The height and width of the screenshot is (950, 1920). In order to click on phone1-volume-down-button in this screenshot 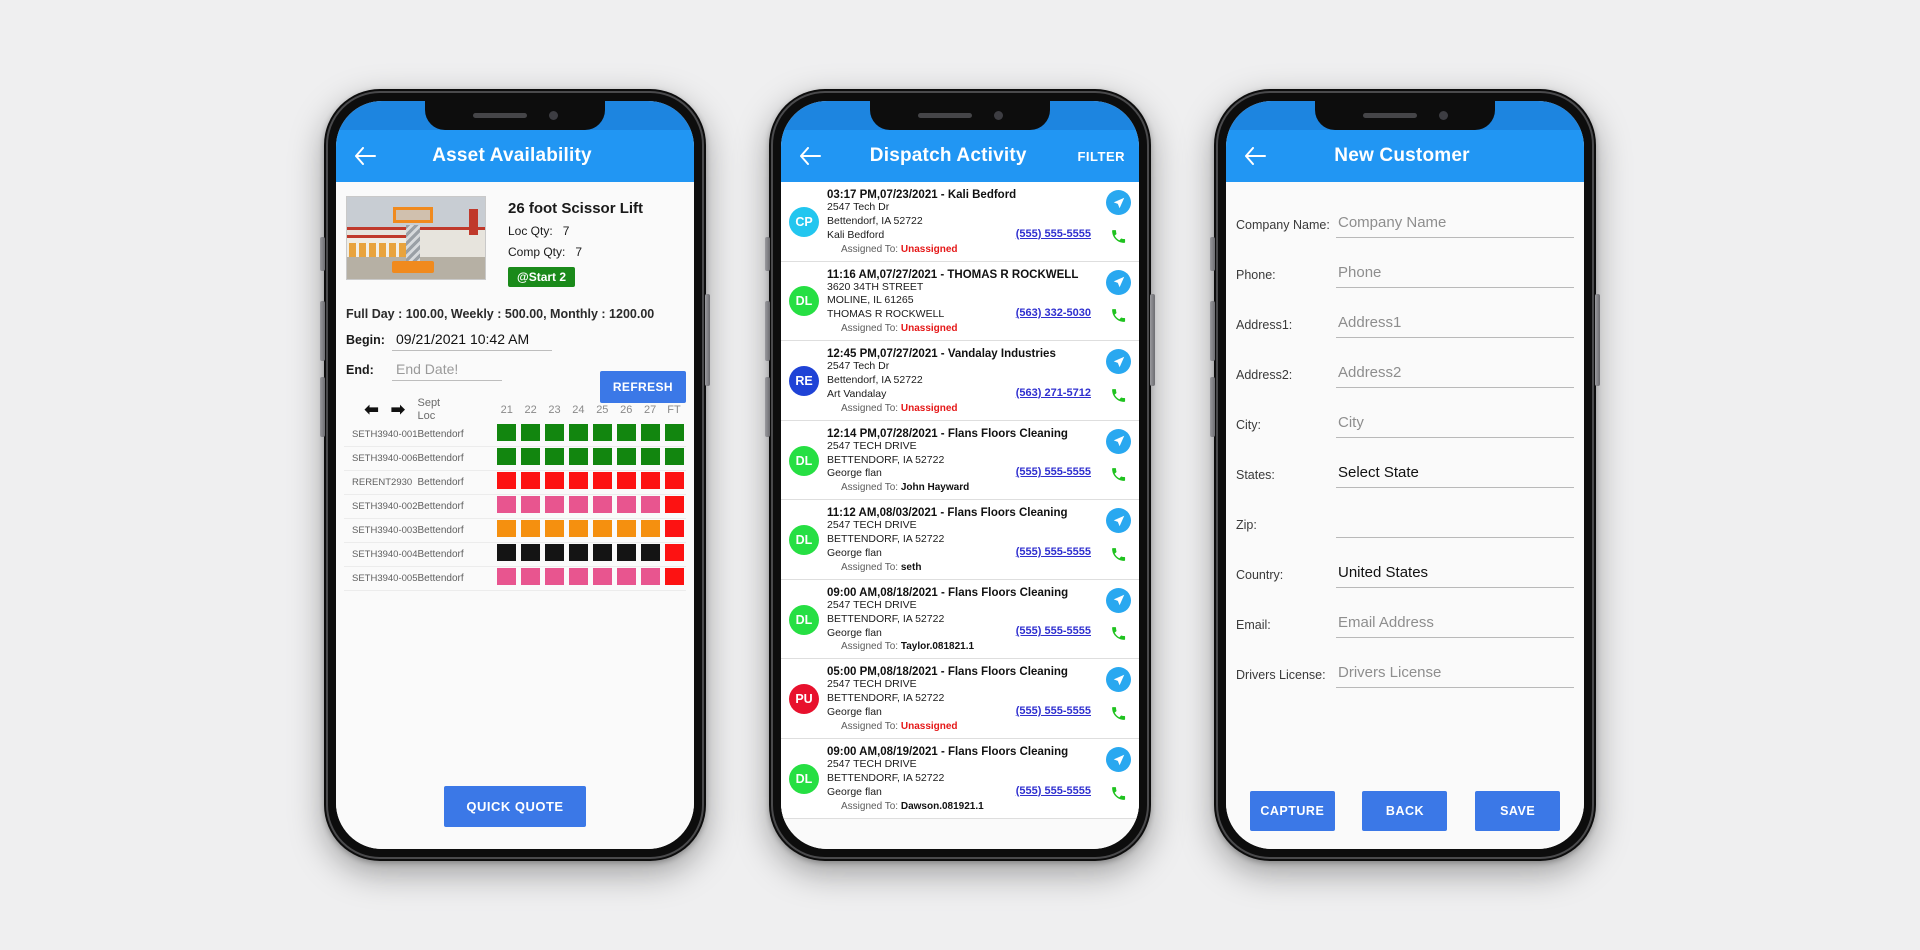, I will do `click(322, 407)`.